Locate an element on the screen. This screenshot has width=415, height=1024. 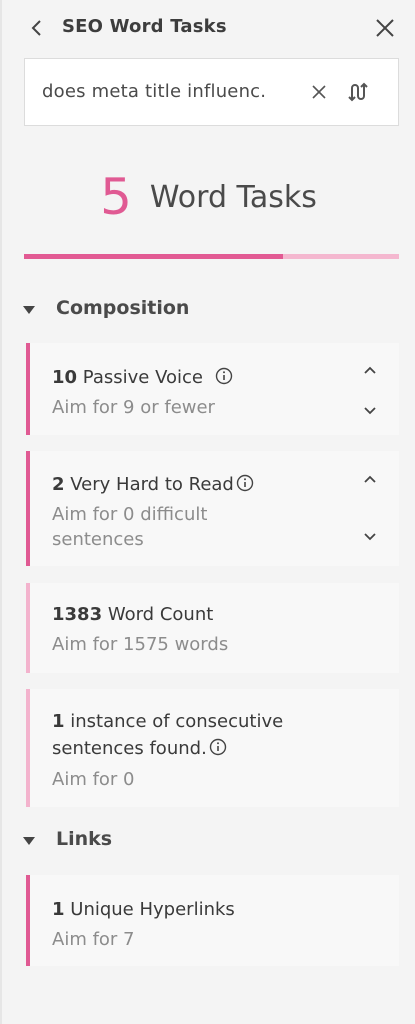
task-goal: Aim for 0 is located at coordinates (93, 779).